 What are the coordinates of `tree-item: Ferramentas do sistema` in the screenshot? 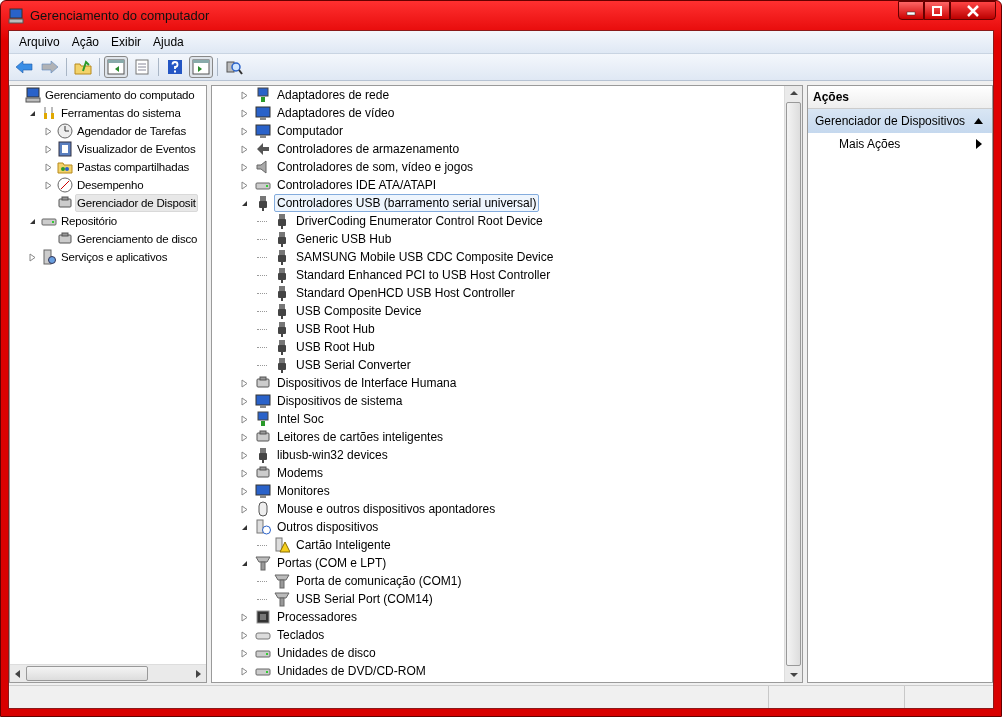 It's located at (121, 113).